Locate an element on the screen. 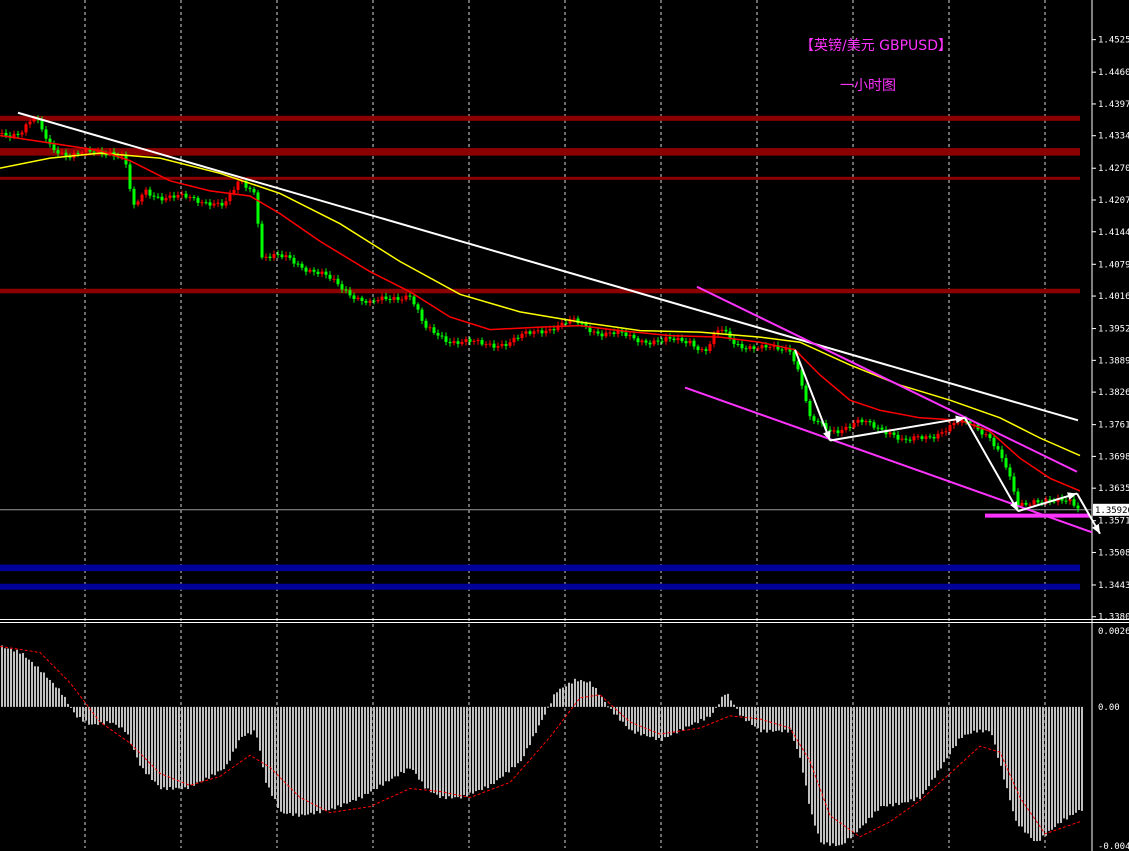 This screenshot has width=1129, height=851. support-band is located at coordinates (540, 586).